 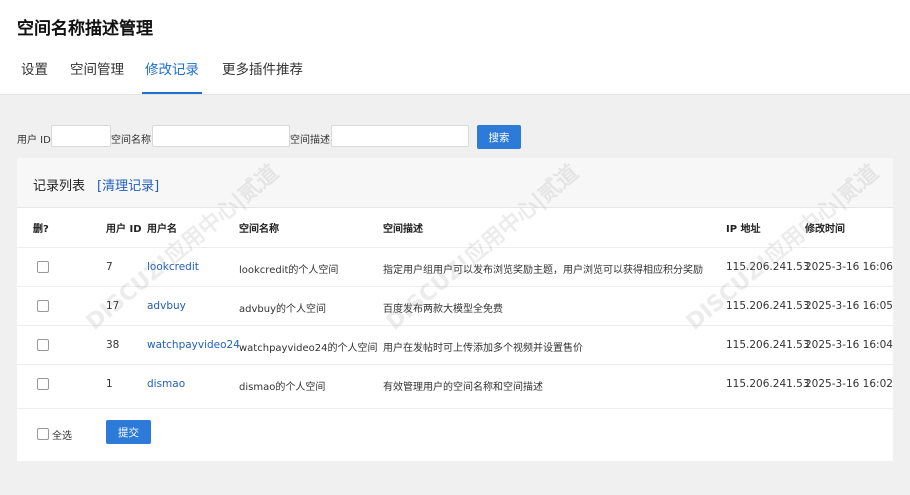 I want to click on row-space-name: watchpayvideo24的个人空间, so click(x=308, y=348).